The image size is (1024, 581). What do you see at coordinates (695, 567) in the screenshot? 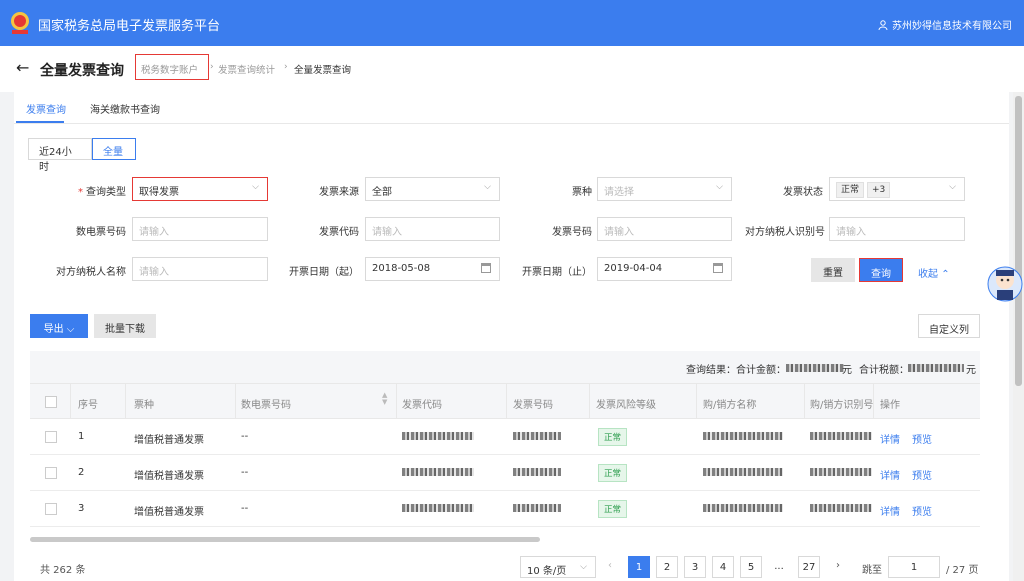
I see `page-3: 3` at bounding box center [695, 567].